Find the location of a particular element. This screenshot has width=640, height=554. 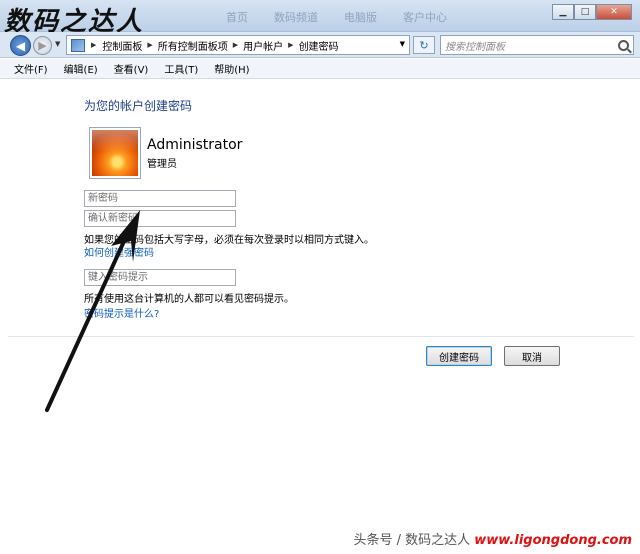

background-tab: 电脑版 is located at coordinates (360, 17).